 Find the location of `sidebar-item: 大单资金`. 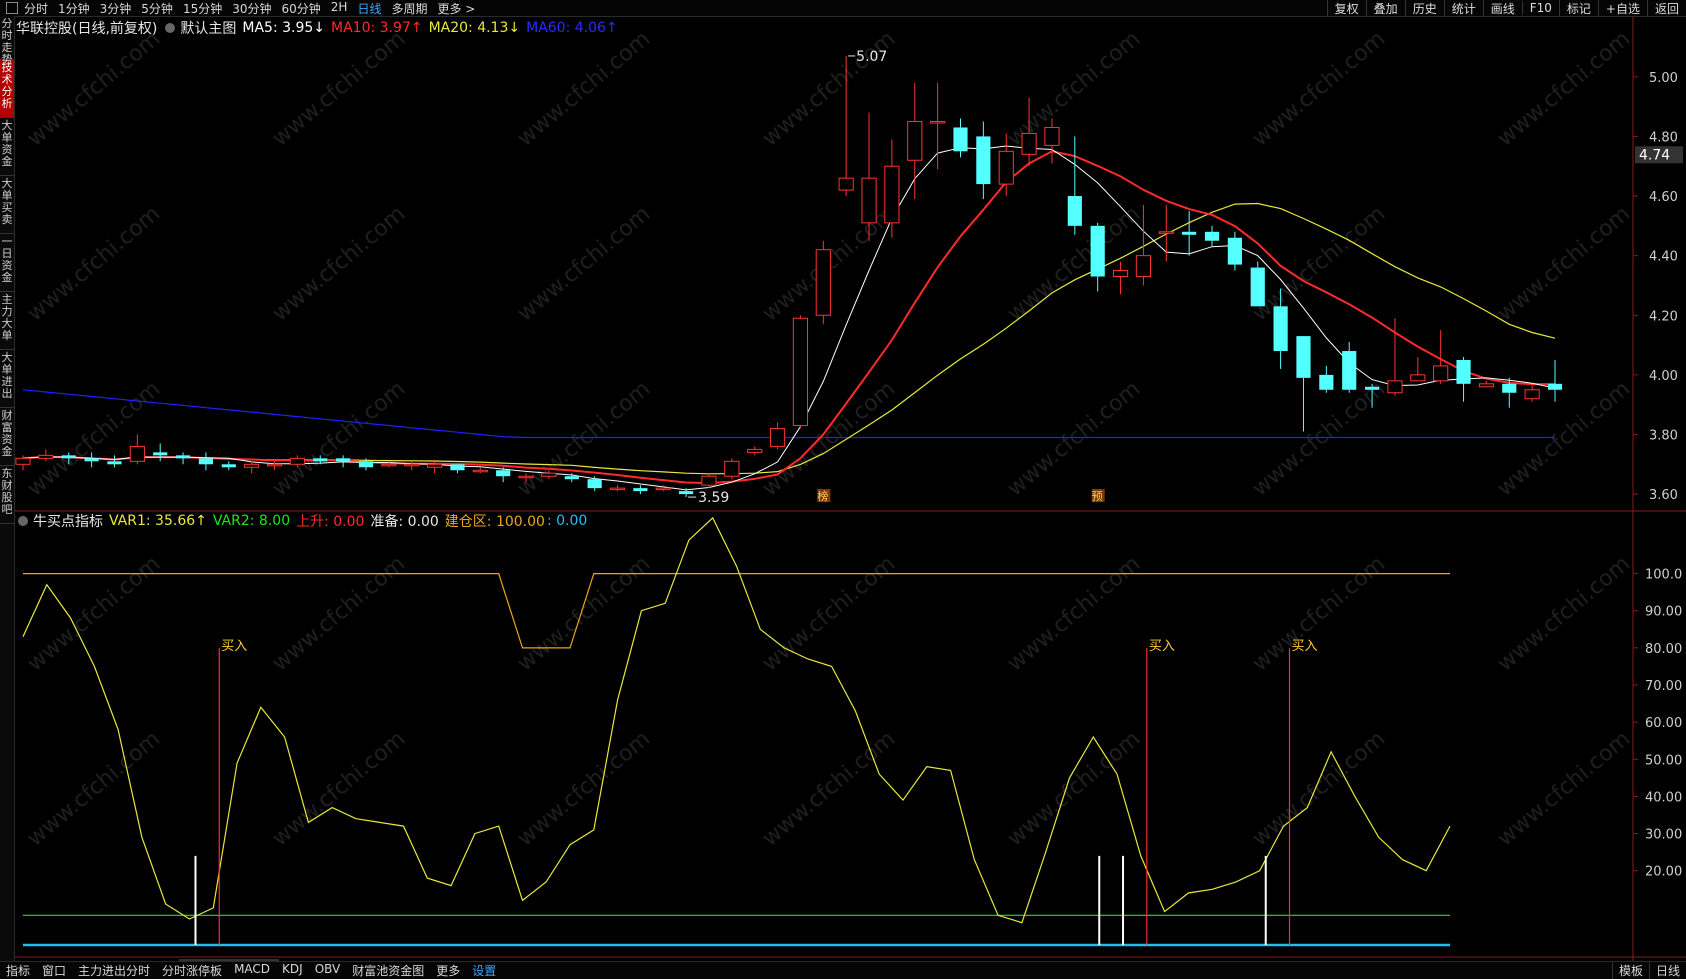

sidebar-item: 大单资金 is located at coordinates (7, 147).